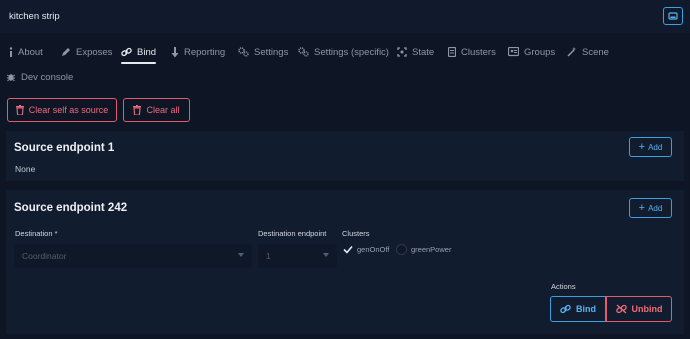 The image size is (690, 339). I want to click on source-endpoint-1-value: None, so click(25, 169).